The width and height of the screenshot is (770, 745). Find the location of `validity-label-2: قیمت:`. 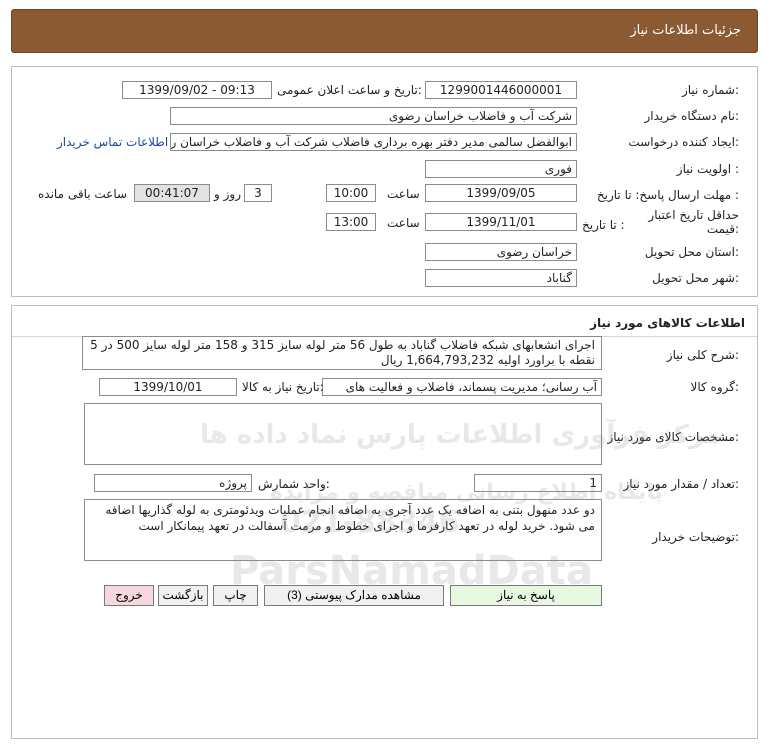

validity-label-2: قیمت: is located at coordinates (722, 229).